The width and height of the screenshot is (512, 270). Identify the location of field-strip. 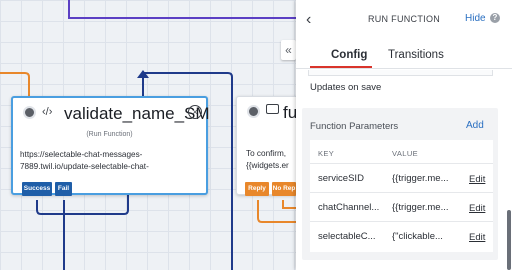
(400, 73).